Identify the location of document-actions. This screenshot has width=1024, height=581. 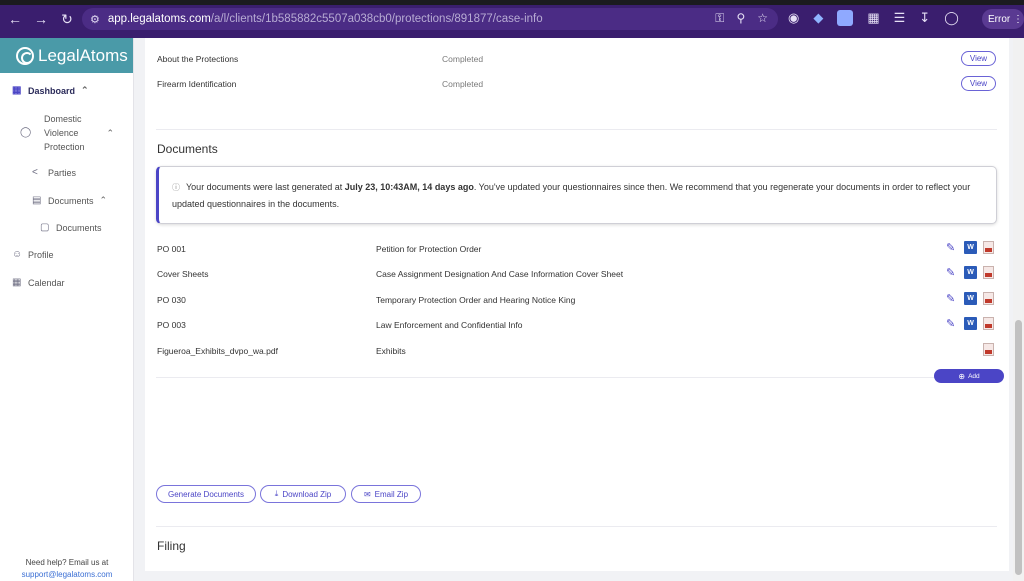
(988, 349).